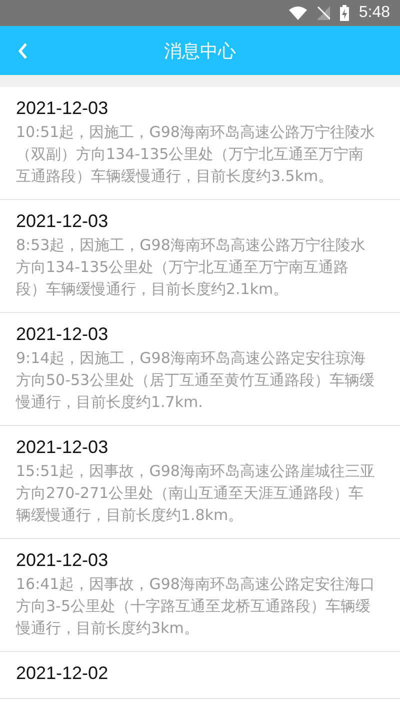  Describe the element at coordinates (297, 13) in the screenshot. I see `wifi-icon` at that location.